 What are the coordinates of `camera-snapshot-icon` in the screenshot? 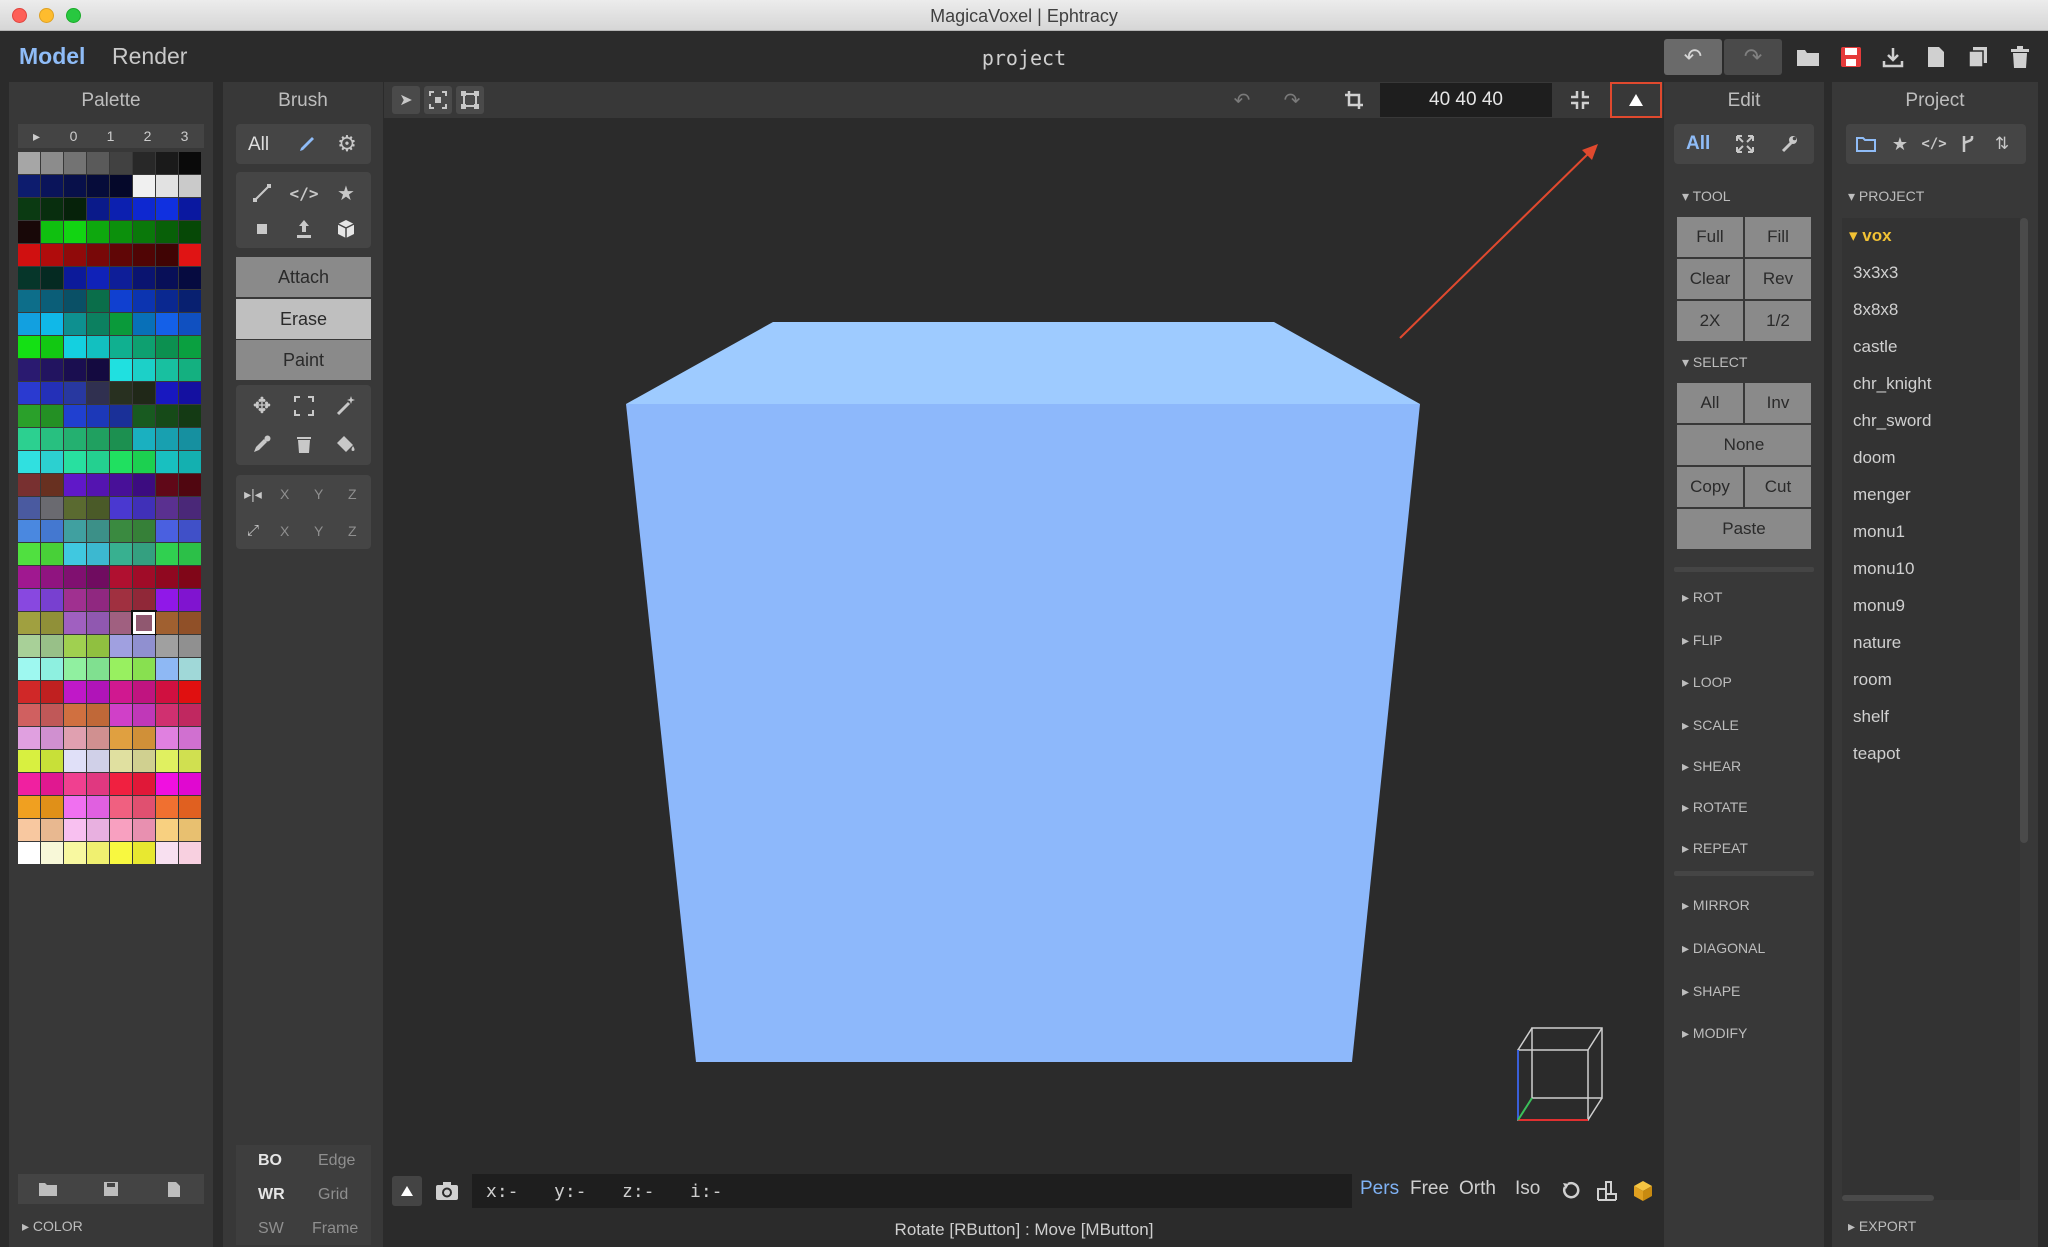 It's located at (447, 1191).